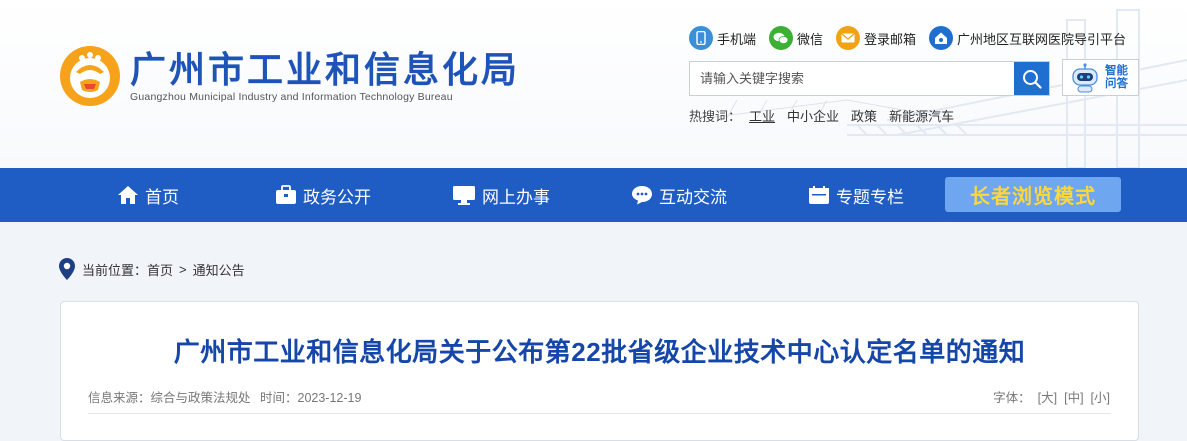 The width and height of the screenshot is (1187, 441). Describe the element at coordinates (599, 413) in the screenshot. I see `divider` at that location.